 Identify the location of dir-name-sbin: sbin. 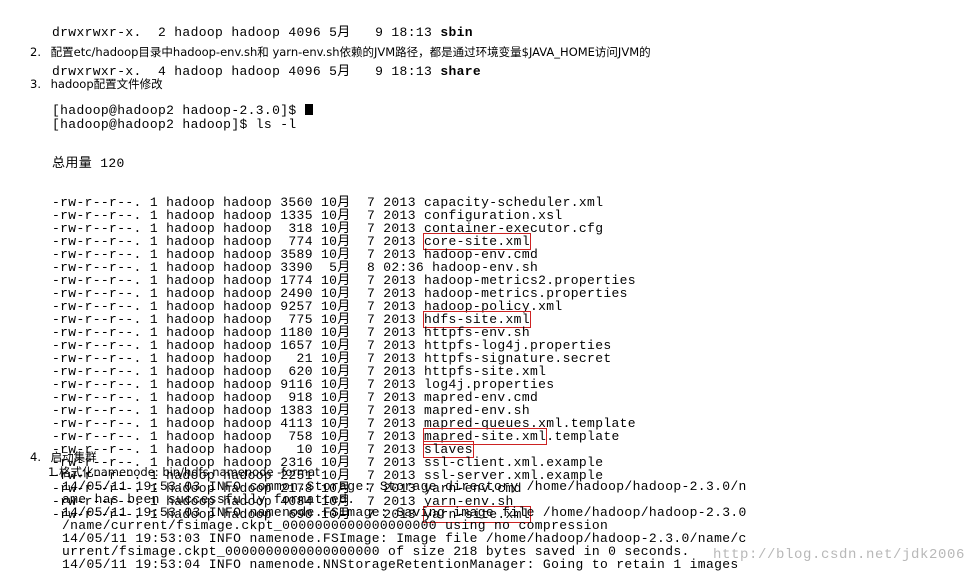
(456, 32).